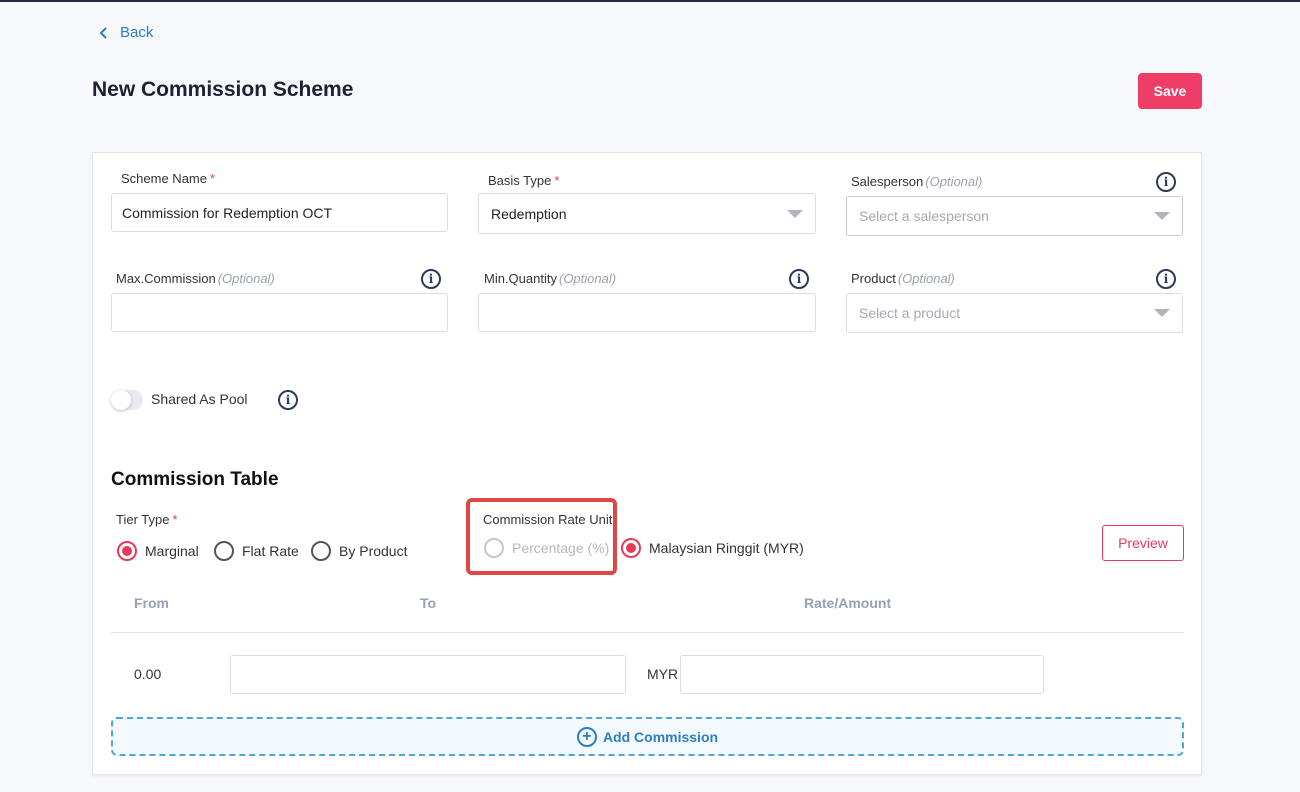 Image resolution: width=1300 pixels, height=792 pixels. What do you see at coordinates (279, 212) in the screenshot?
I see `scheme-name-input: Commission for Redemption OCT` at bounding box center [279, 212].